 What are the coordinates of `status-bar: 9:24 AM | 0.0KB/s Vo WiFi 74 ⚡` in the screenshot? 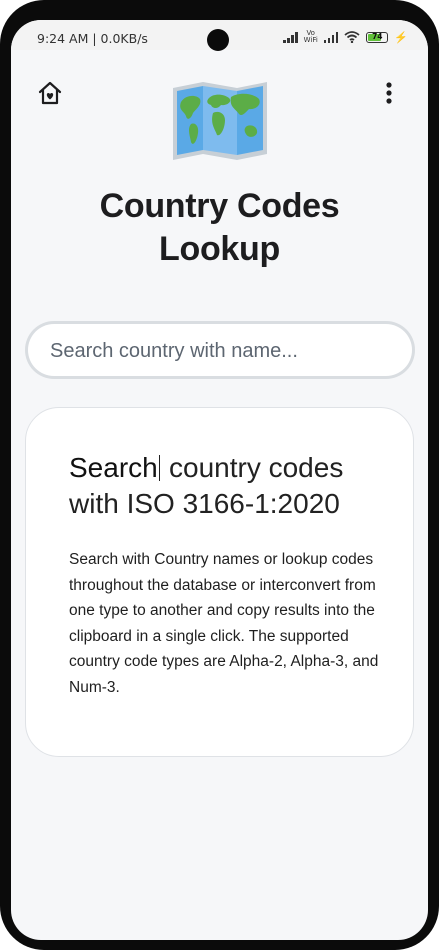 It's located at (219, 35).